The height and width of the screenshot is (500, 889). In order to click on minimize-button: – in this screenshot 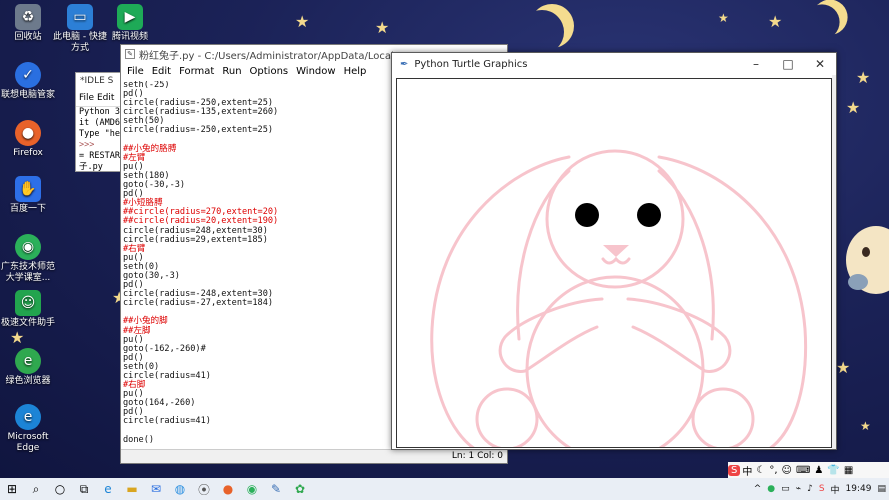, I will do `click(756, 64)`.